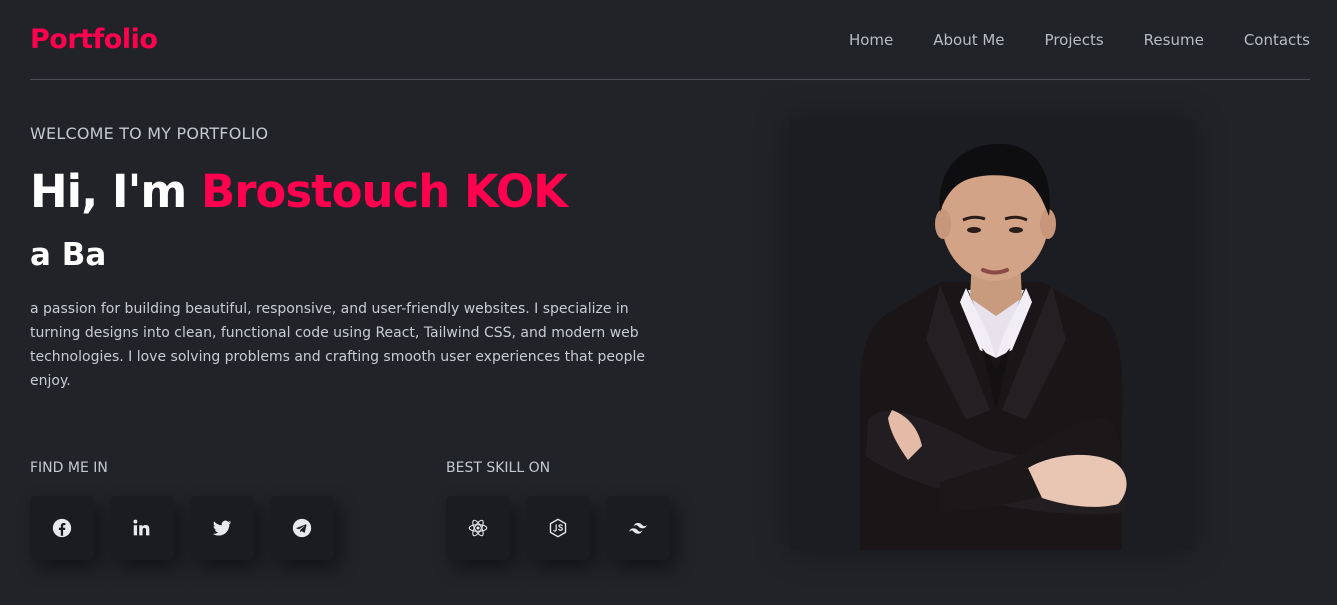  I want to click on tailwind-skill, so click(638, 528).